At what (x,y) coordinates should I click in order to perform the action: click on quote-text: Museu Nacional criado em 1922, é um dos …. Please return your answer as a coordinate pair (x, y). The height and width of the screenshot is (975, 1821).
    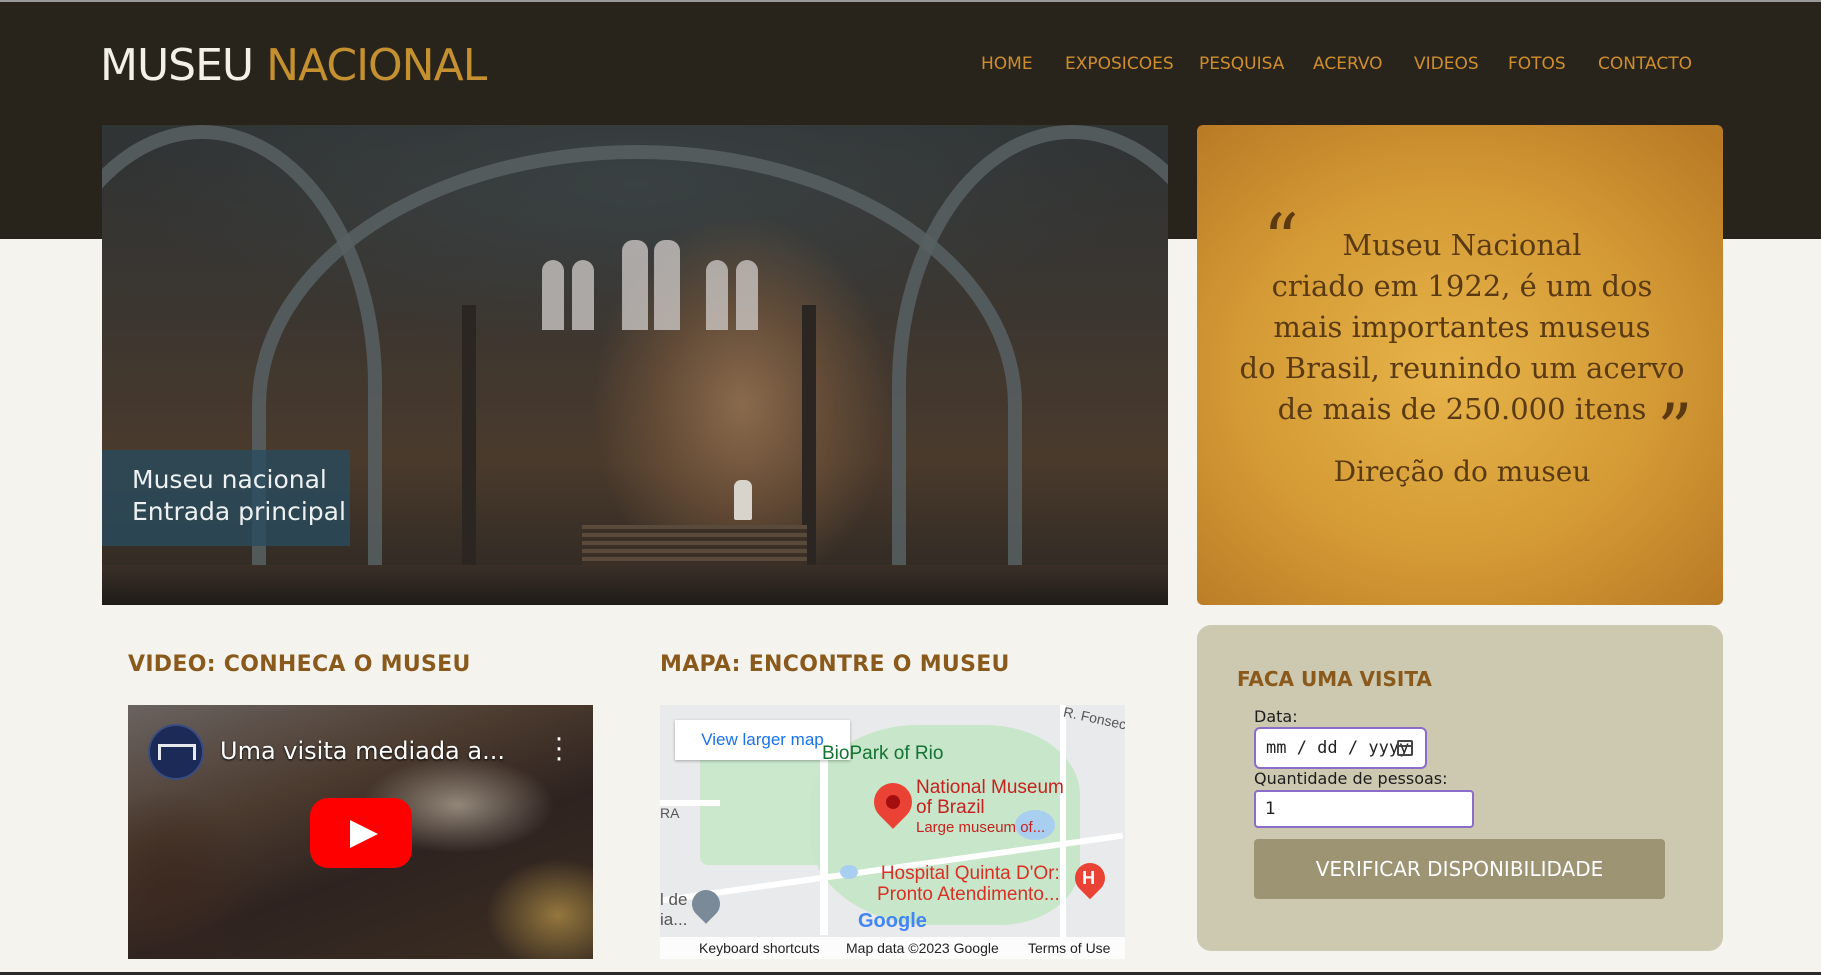
    Looking at the image, I should click on (1462, 327).